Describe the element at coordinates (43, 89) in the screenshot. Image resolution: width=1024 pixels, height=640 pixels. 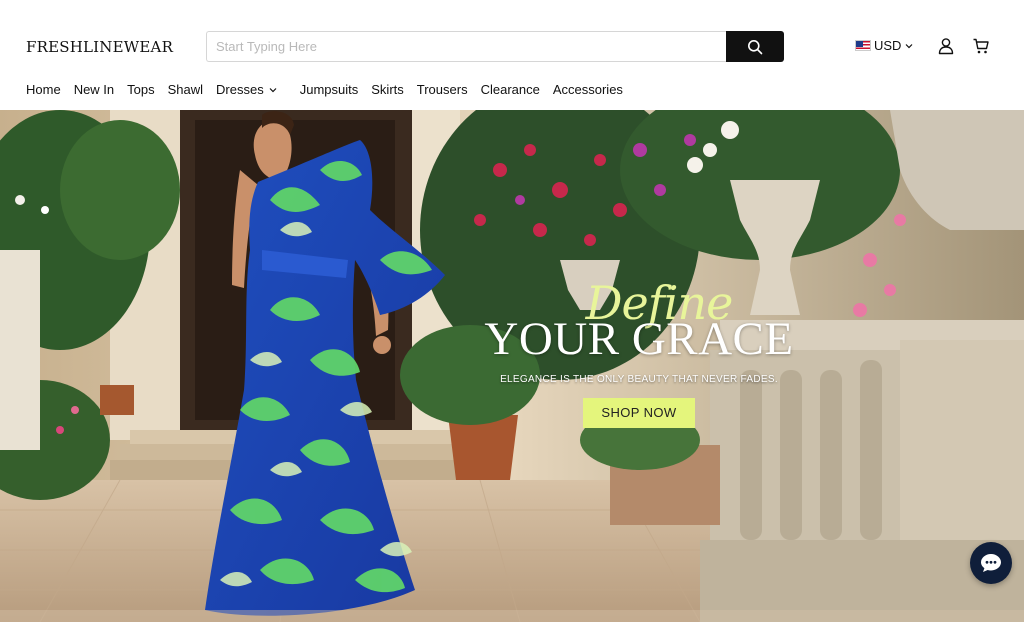
I see `nav-item-home: Home` at that location.